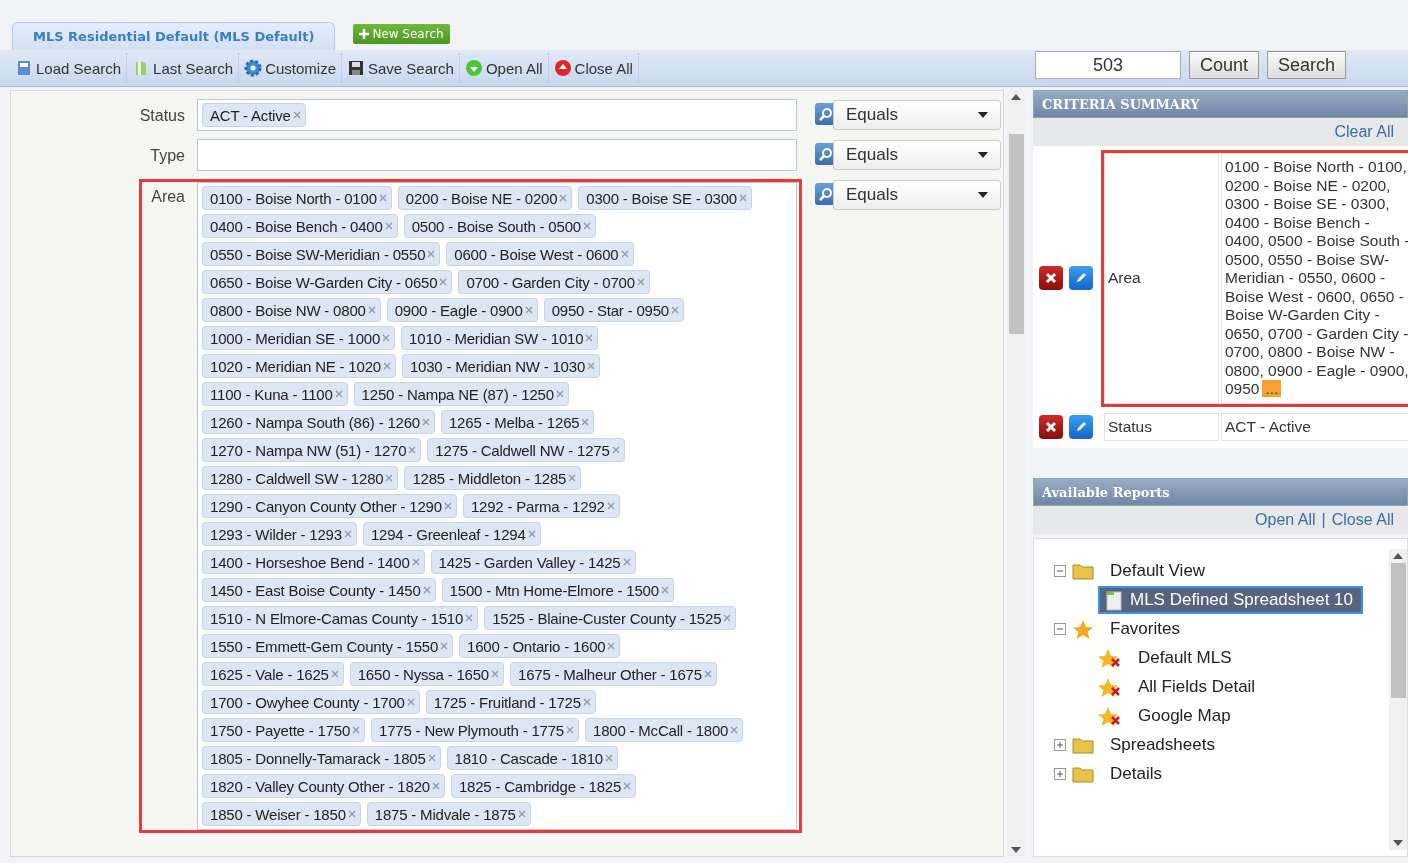  What do you see at coordinates (1107, 65) in the screenshot?
I see `count-field: 503` at bounding box center [1107, 65].